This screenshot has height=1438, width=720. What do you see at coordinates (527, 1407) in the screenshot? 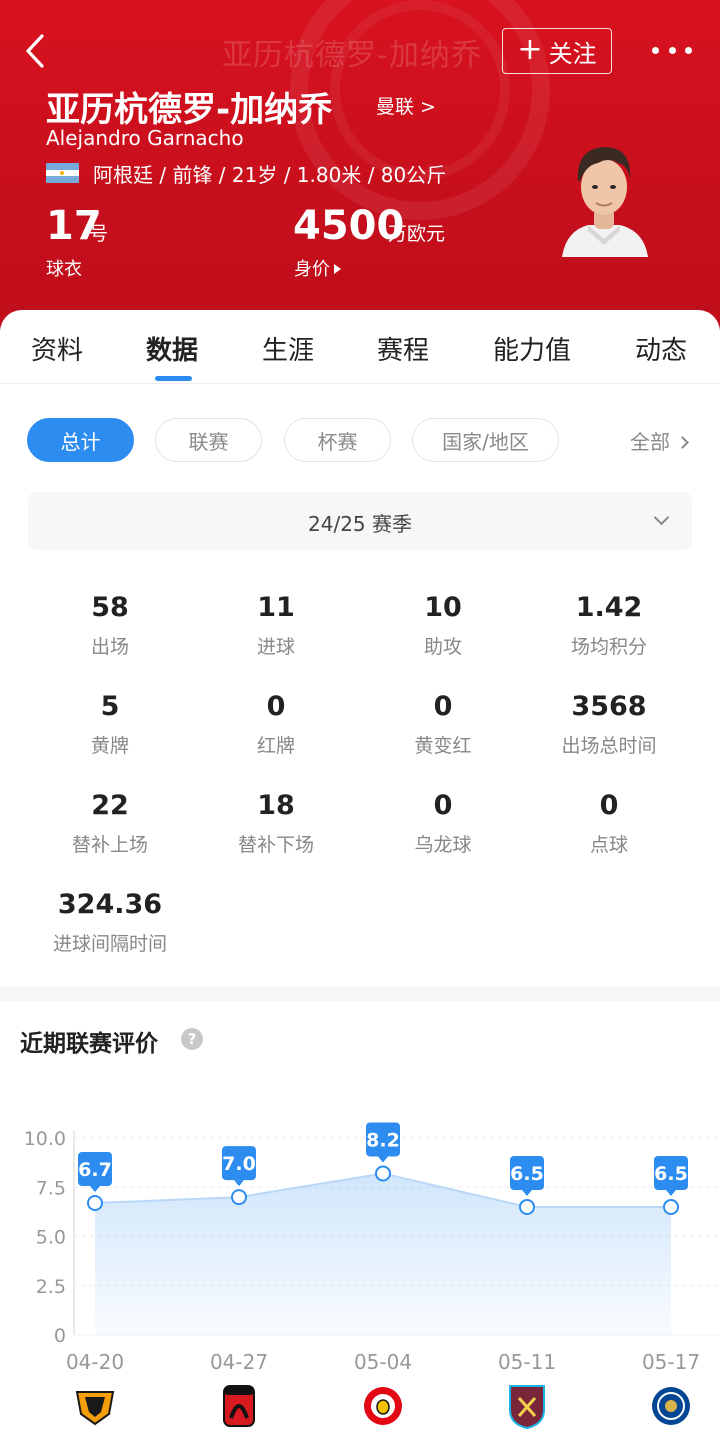
I see `westham-crest-icon` at bounding box center [527, 1407].